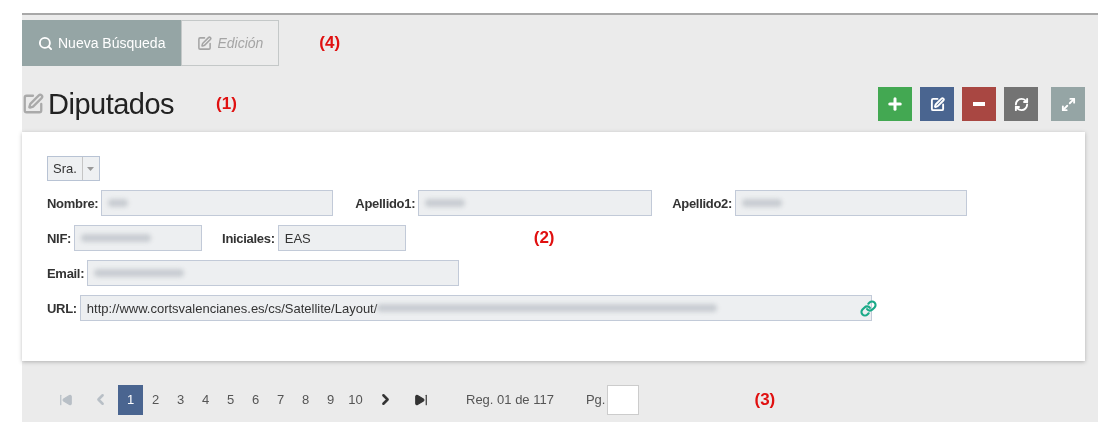  What do you see at coordinates (62, 308) in the screenshot?
I see `field-label: URL:` at bounding box center [62, 308].